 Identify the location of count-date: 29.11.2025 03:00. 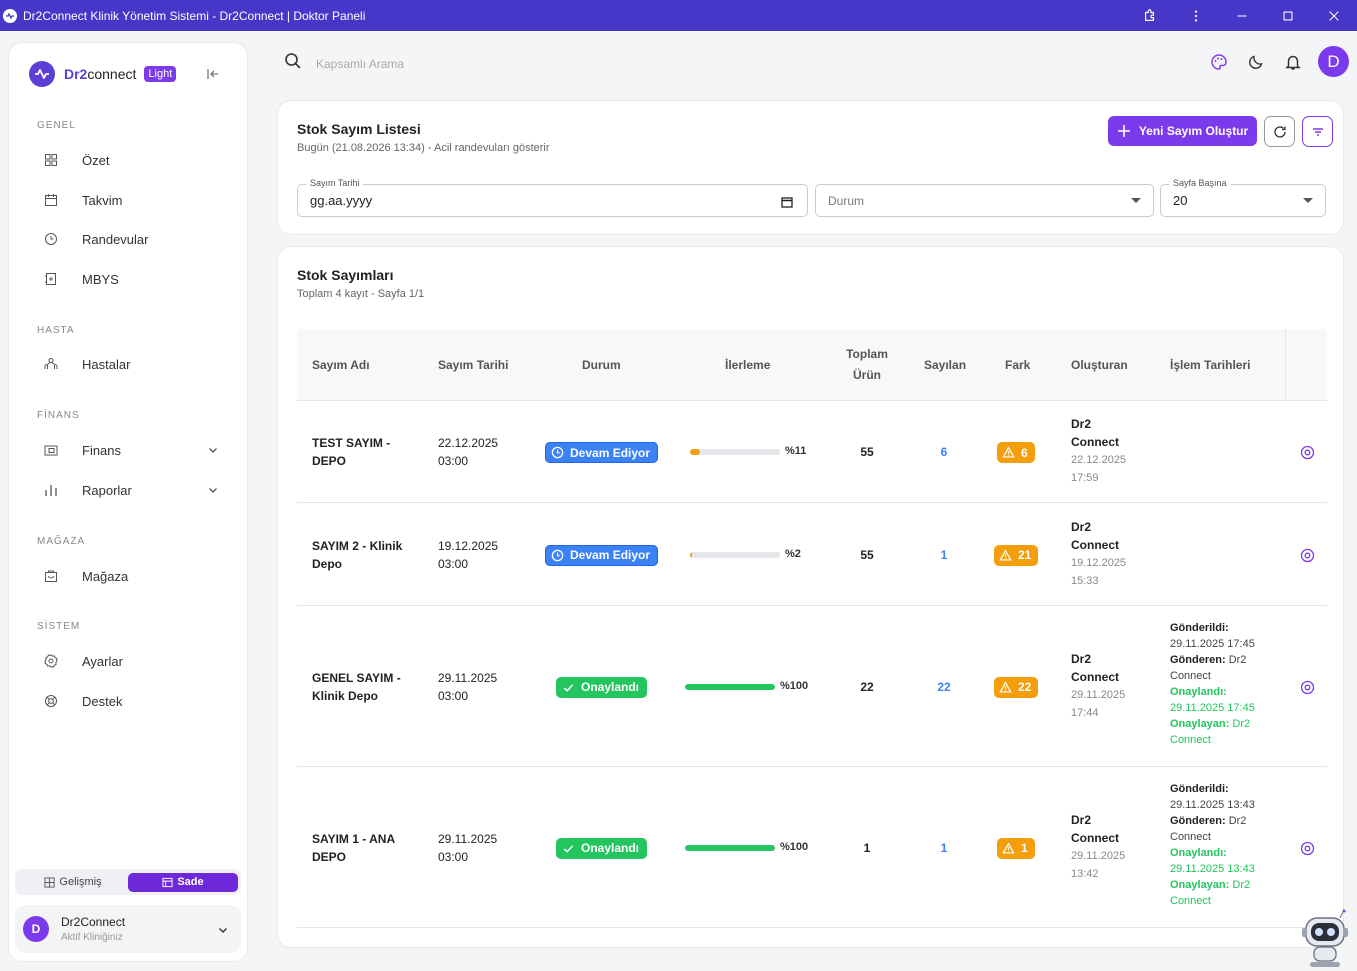
(467, 687).